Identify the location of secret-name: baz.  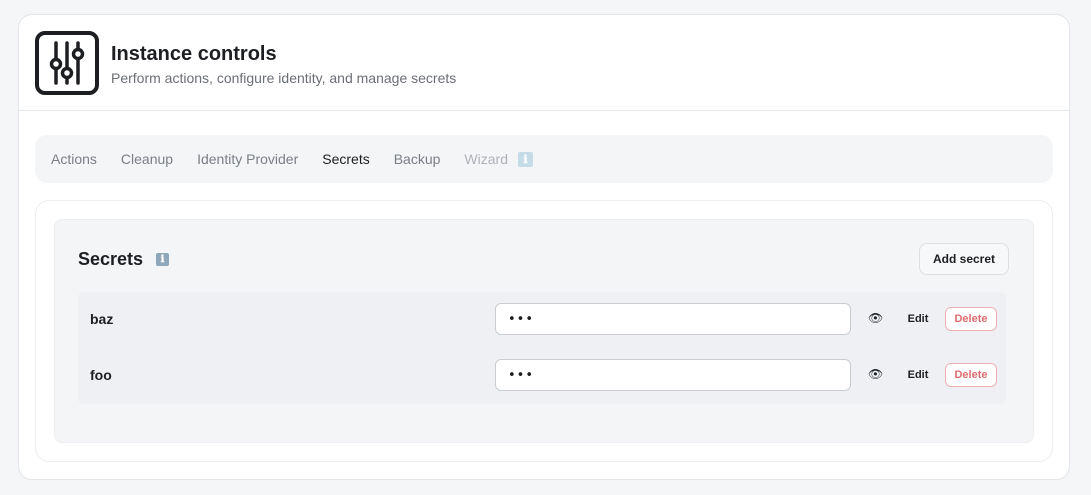
(102, 319).